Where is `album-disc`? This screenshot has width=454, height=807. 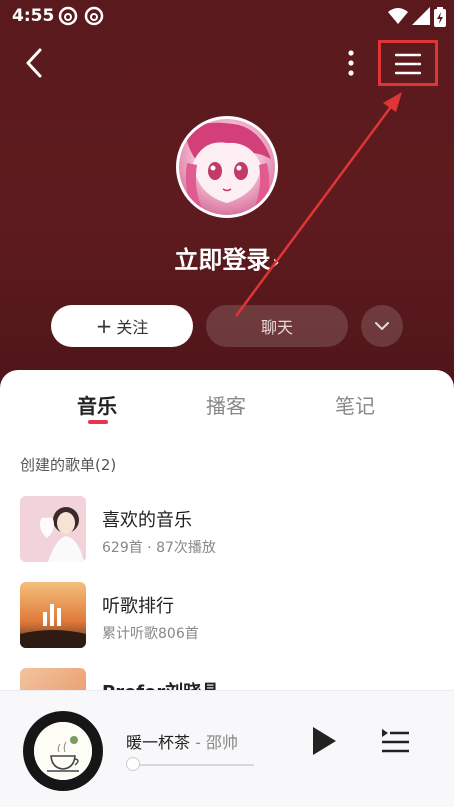 album-disc is located at coordinates (63, 751).